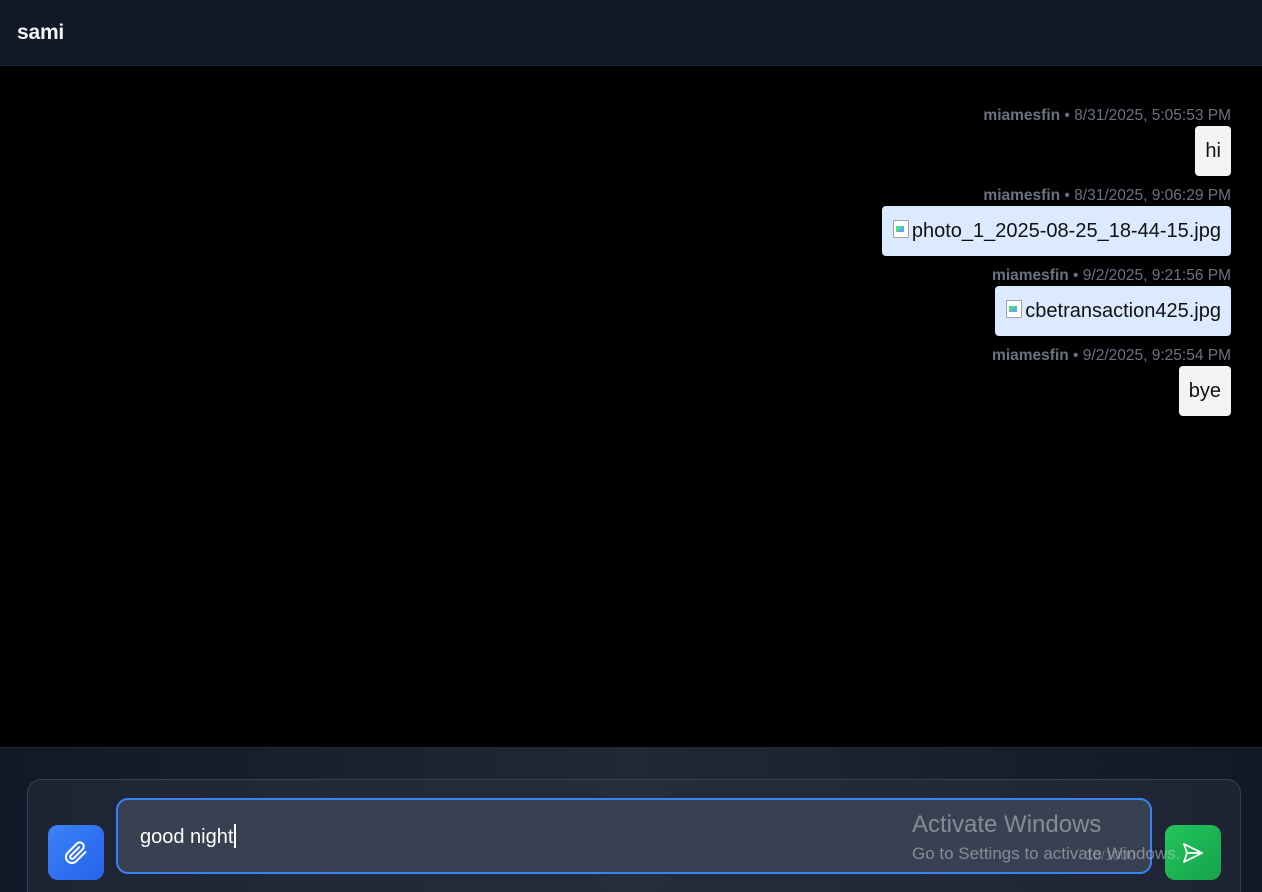  I want to click on composer-panel: good night 10/1000, so click(634, 835).